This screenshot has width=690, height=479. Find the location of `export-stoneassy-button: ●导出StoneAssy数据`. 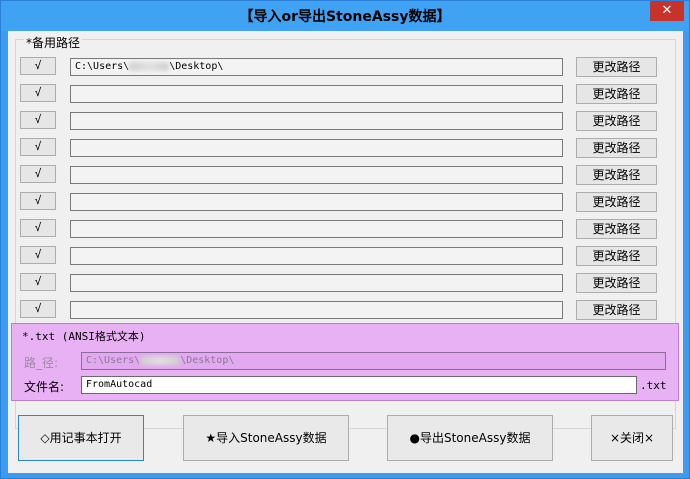

export-stoneassy-button: ●导出StoneAssy数据 is located at coordinates (470, 438).